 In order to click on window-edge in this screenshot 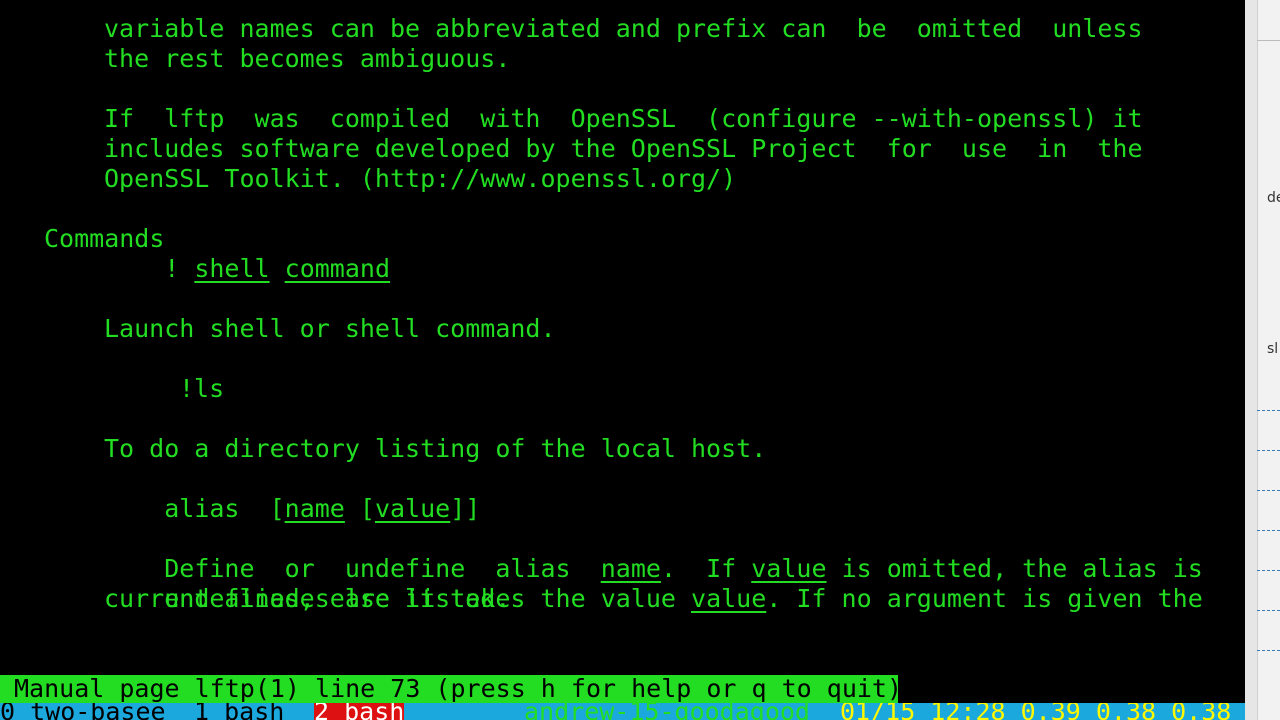, I will do `click(1251, 360)`.